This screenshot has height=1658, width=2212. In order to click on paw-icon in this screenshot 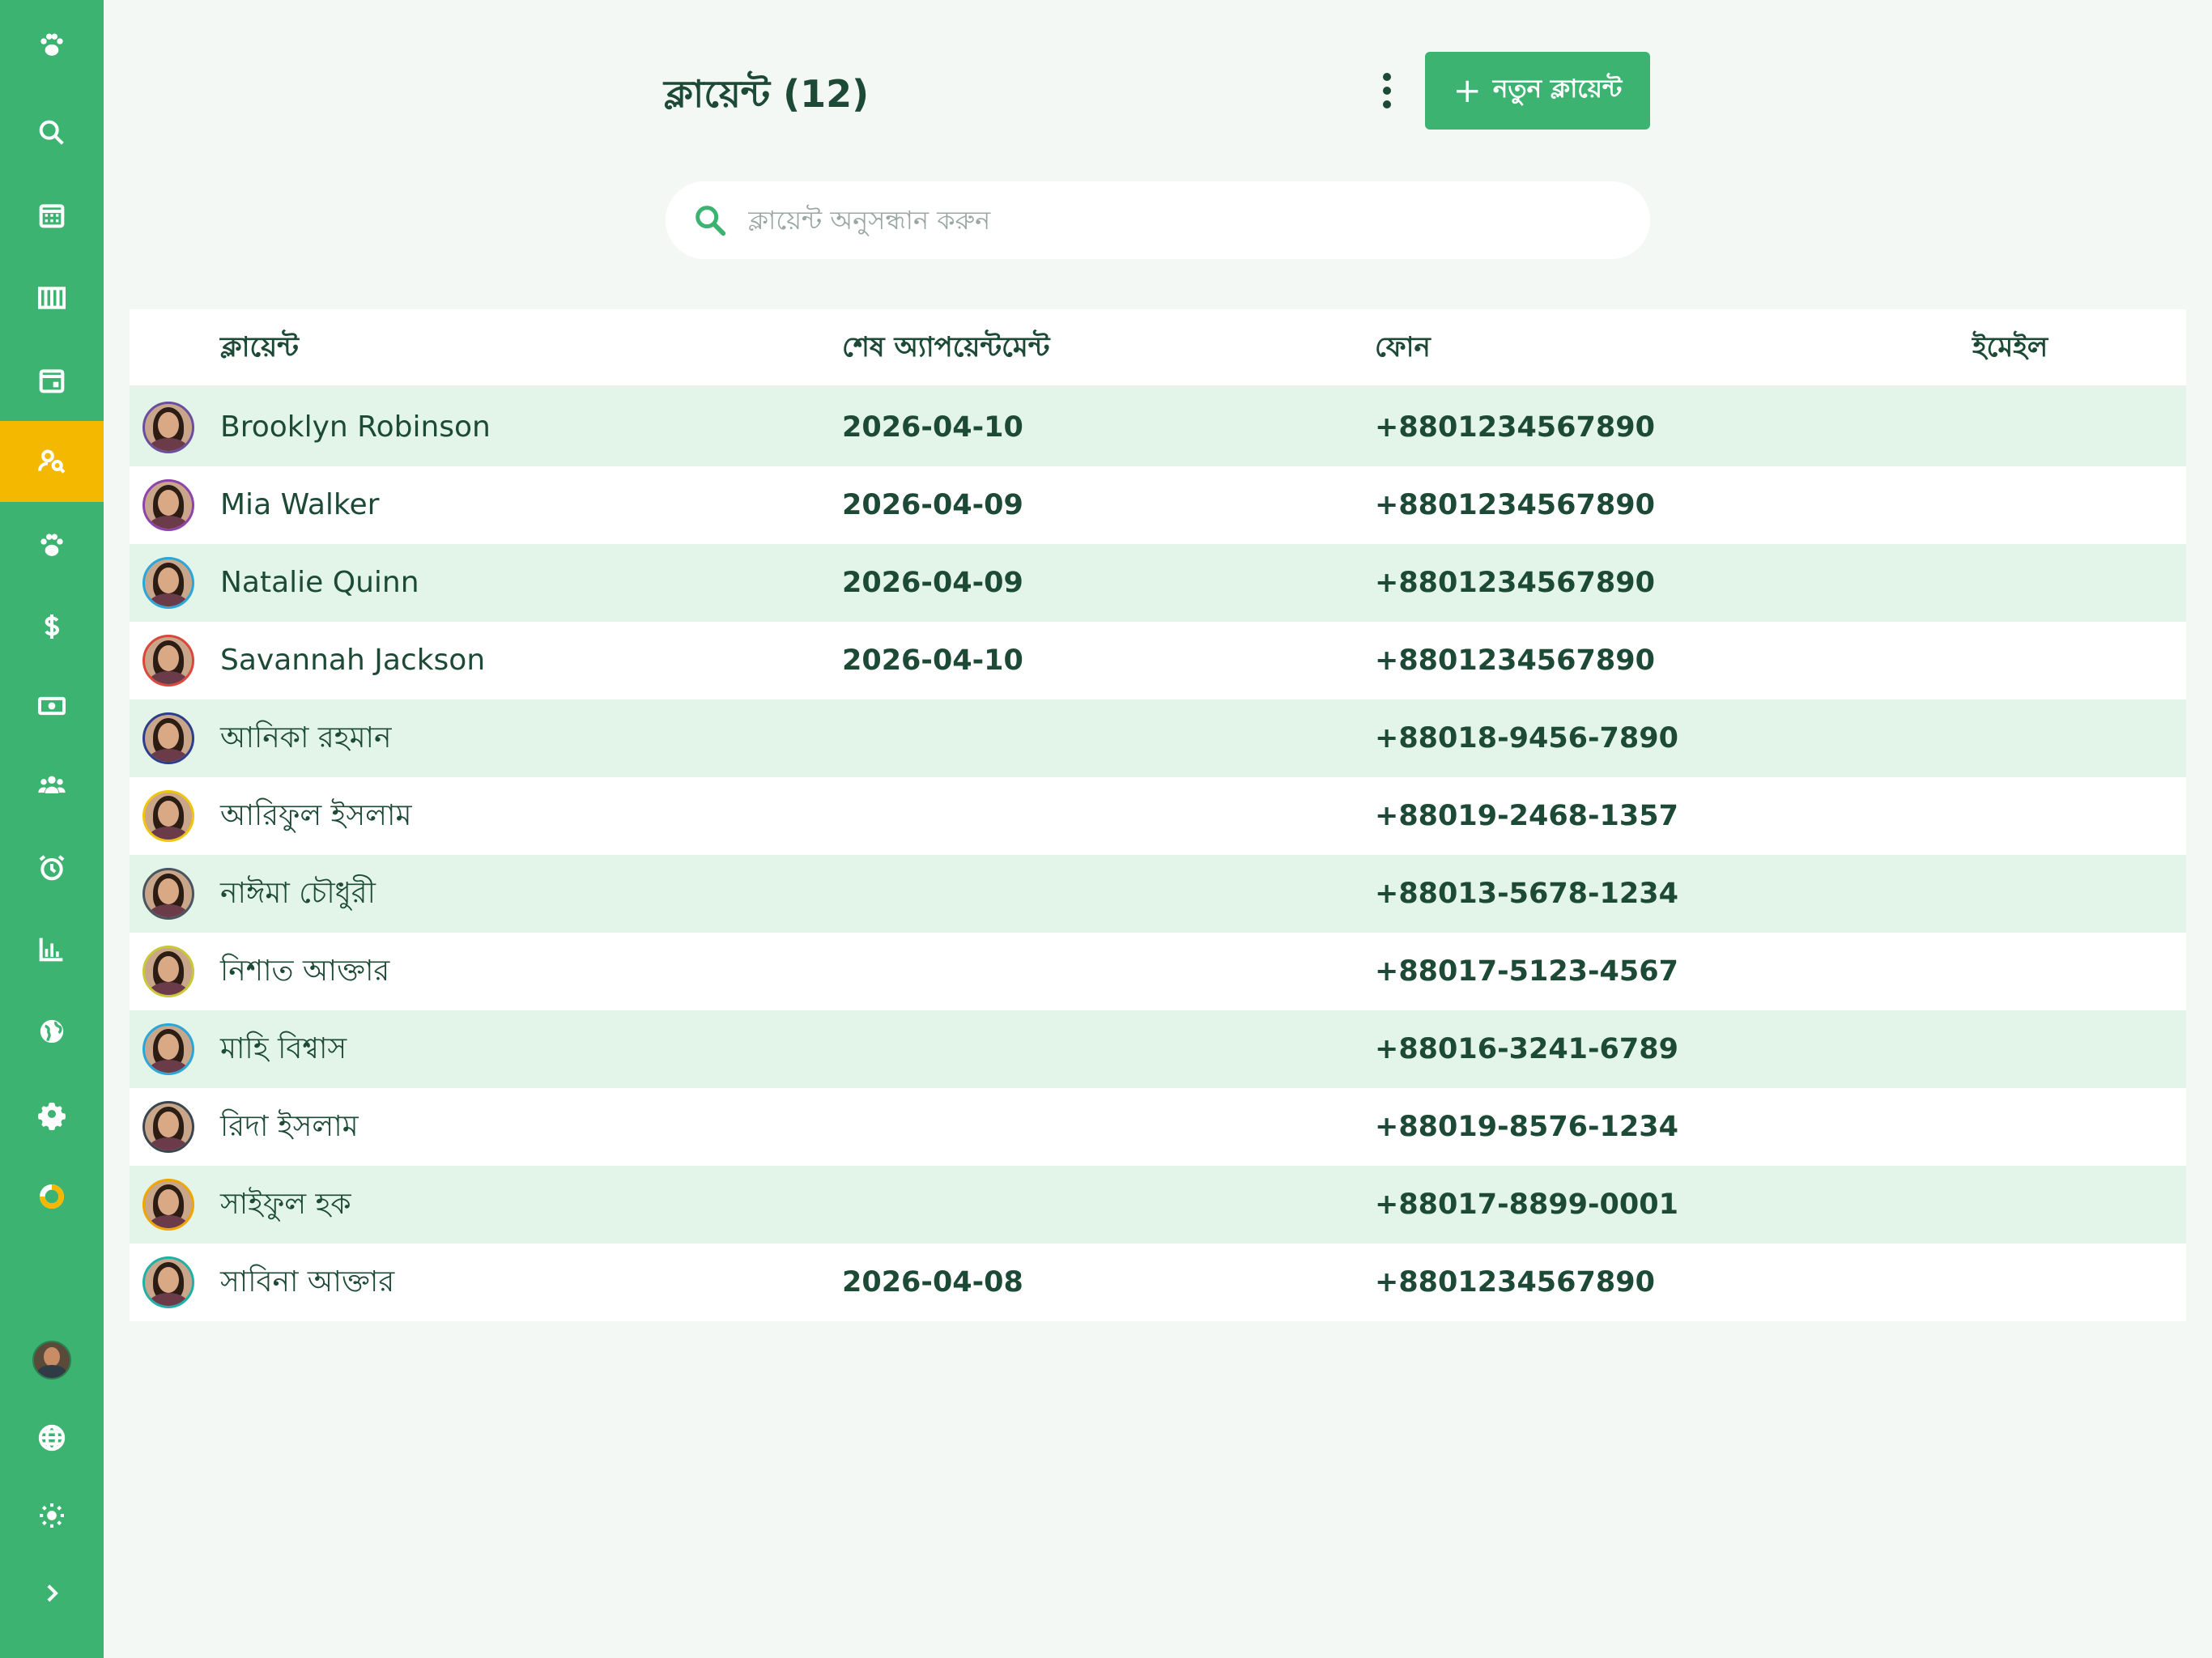, I will do `click(52, 545)`.